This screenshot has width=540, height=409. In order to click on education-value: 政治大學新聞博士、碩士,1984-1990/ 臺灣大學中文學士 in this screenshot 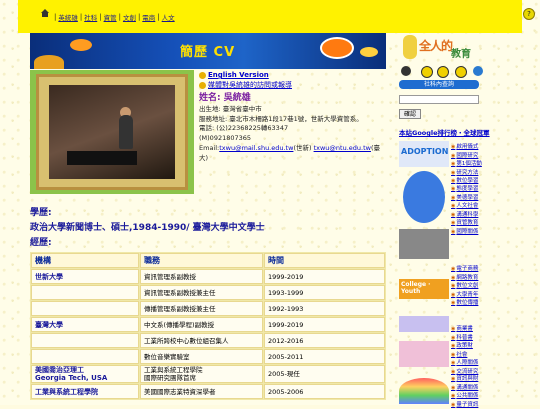, I will do `click(147, 228)`.